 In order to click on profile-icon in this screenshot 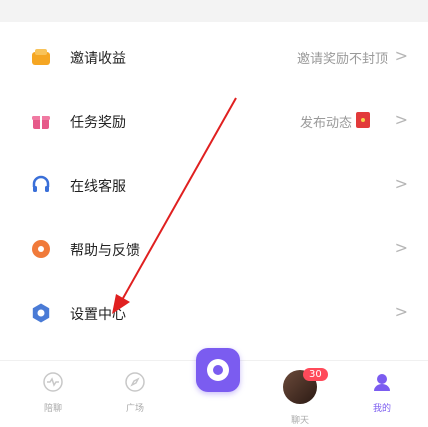, I will do `click(382, 382)`.